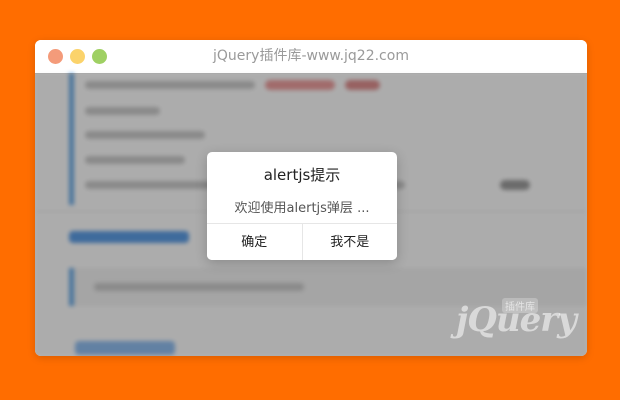 This screenshot has width=620, height=400. What do you see at coordinates (349, 242) in the screenshot?
I see `cancel-button: 我不是` at bounding box center [349, 242].